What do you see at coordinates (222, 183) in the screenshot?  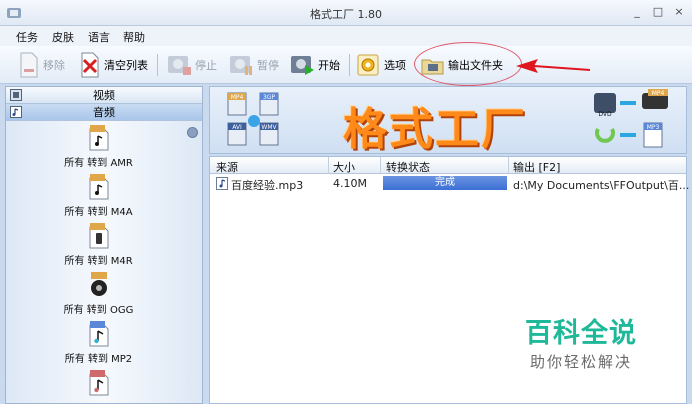 I see `audio-file-icon` at bounding box center [222, 183].